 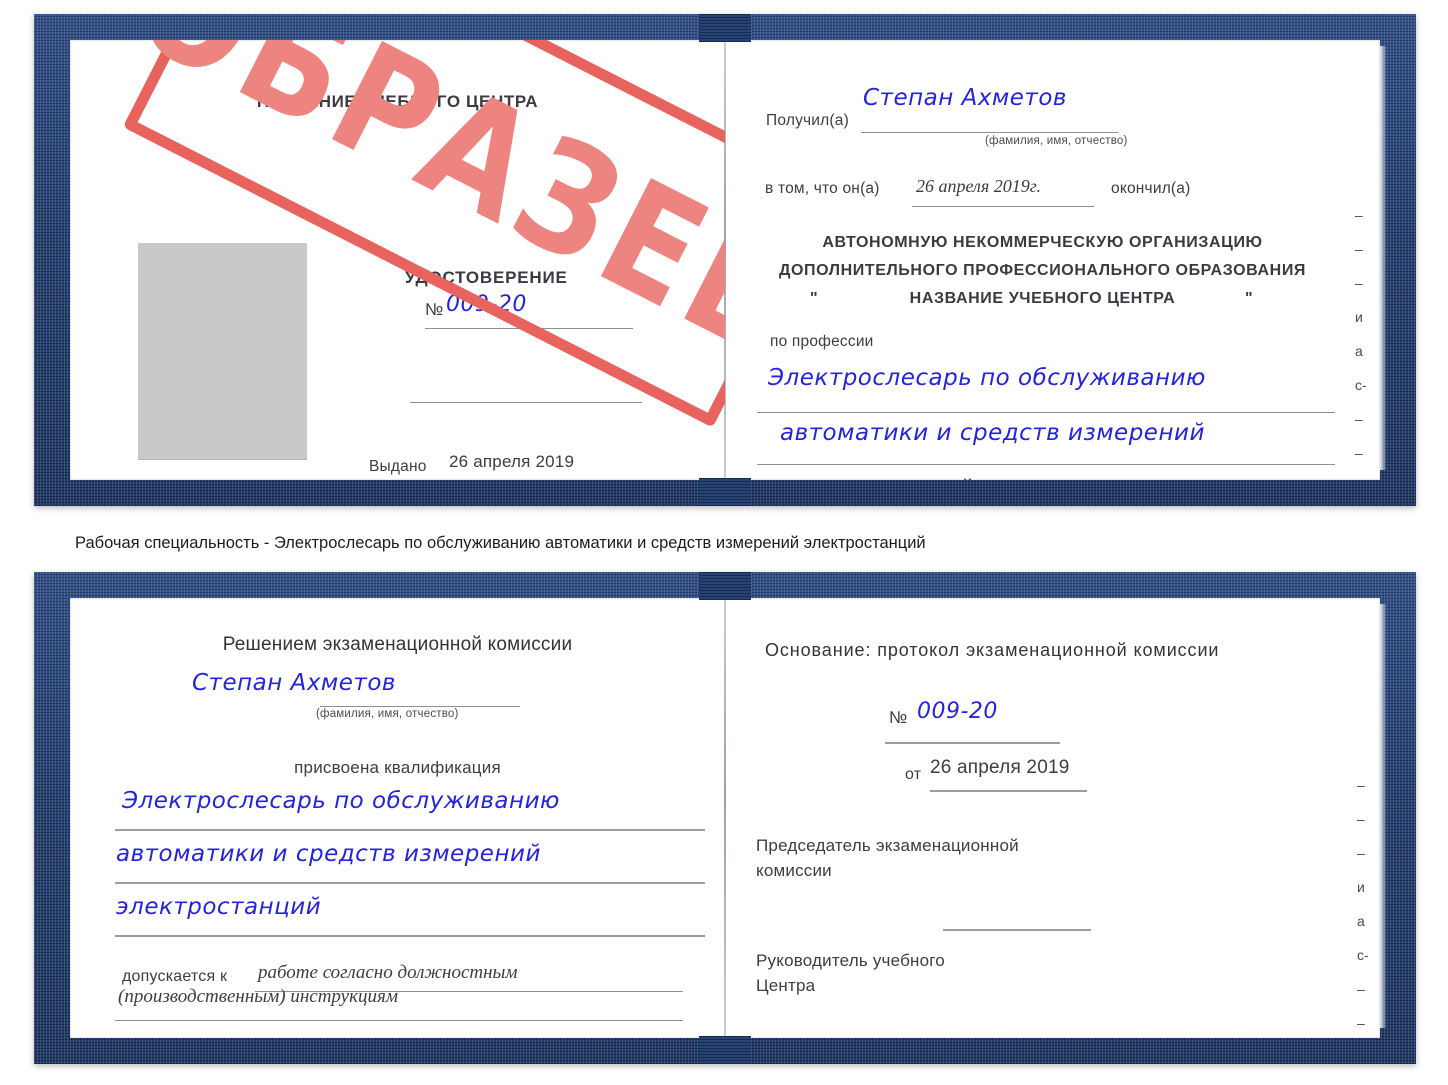 What do you see at coordinates (1000, 767) in the screenshot?
I see `bottom-date-value: 26 апреля 2019` at bounding box center [1000, 767].